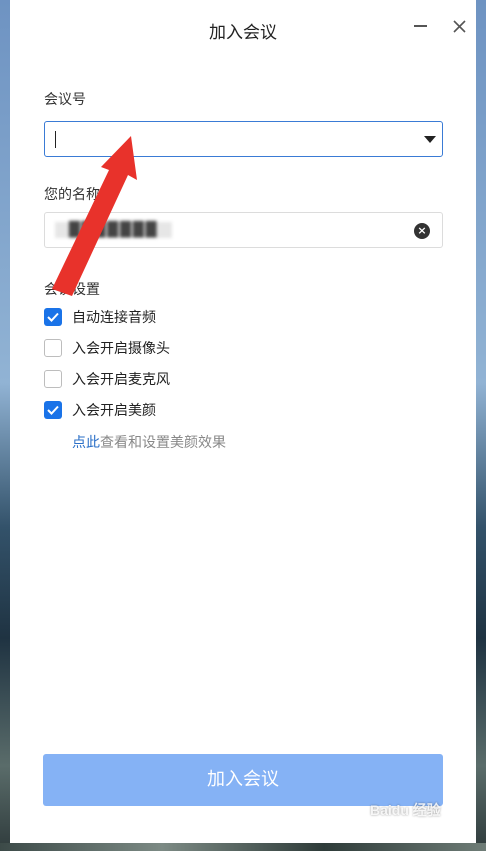  I want to click on dropdown-arrow-icon, so click(430, 139).